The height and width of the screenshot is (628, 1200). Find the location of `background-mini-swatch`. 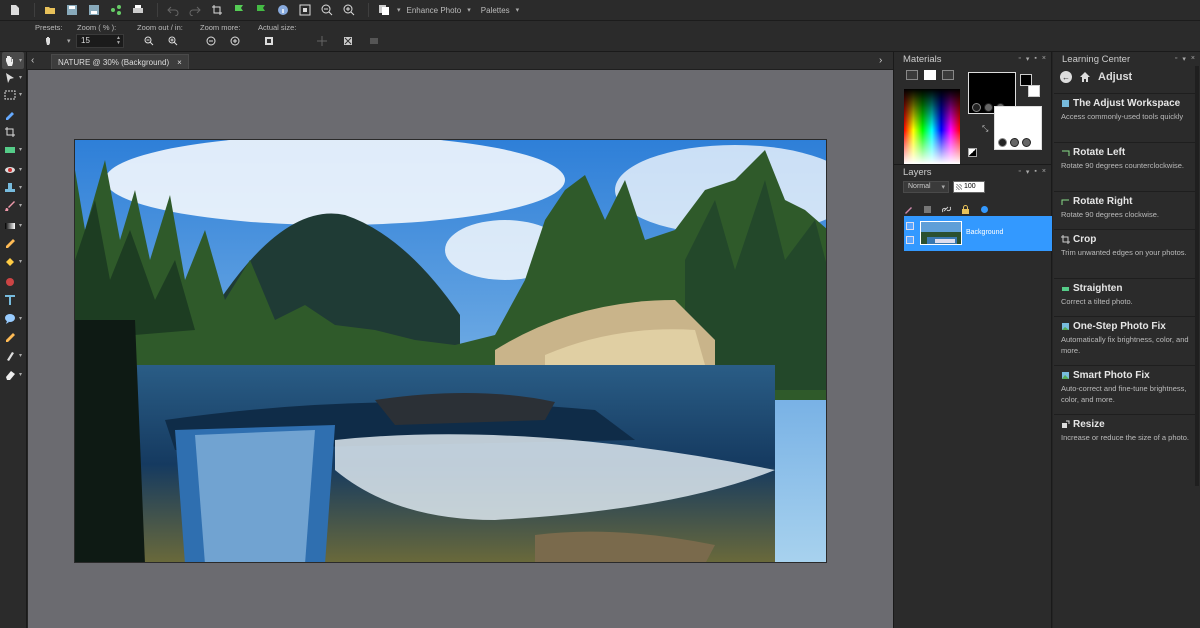

background-mini-swatch is located at coordinates (1034, 91).